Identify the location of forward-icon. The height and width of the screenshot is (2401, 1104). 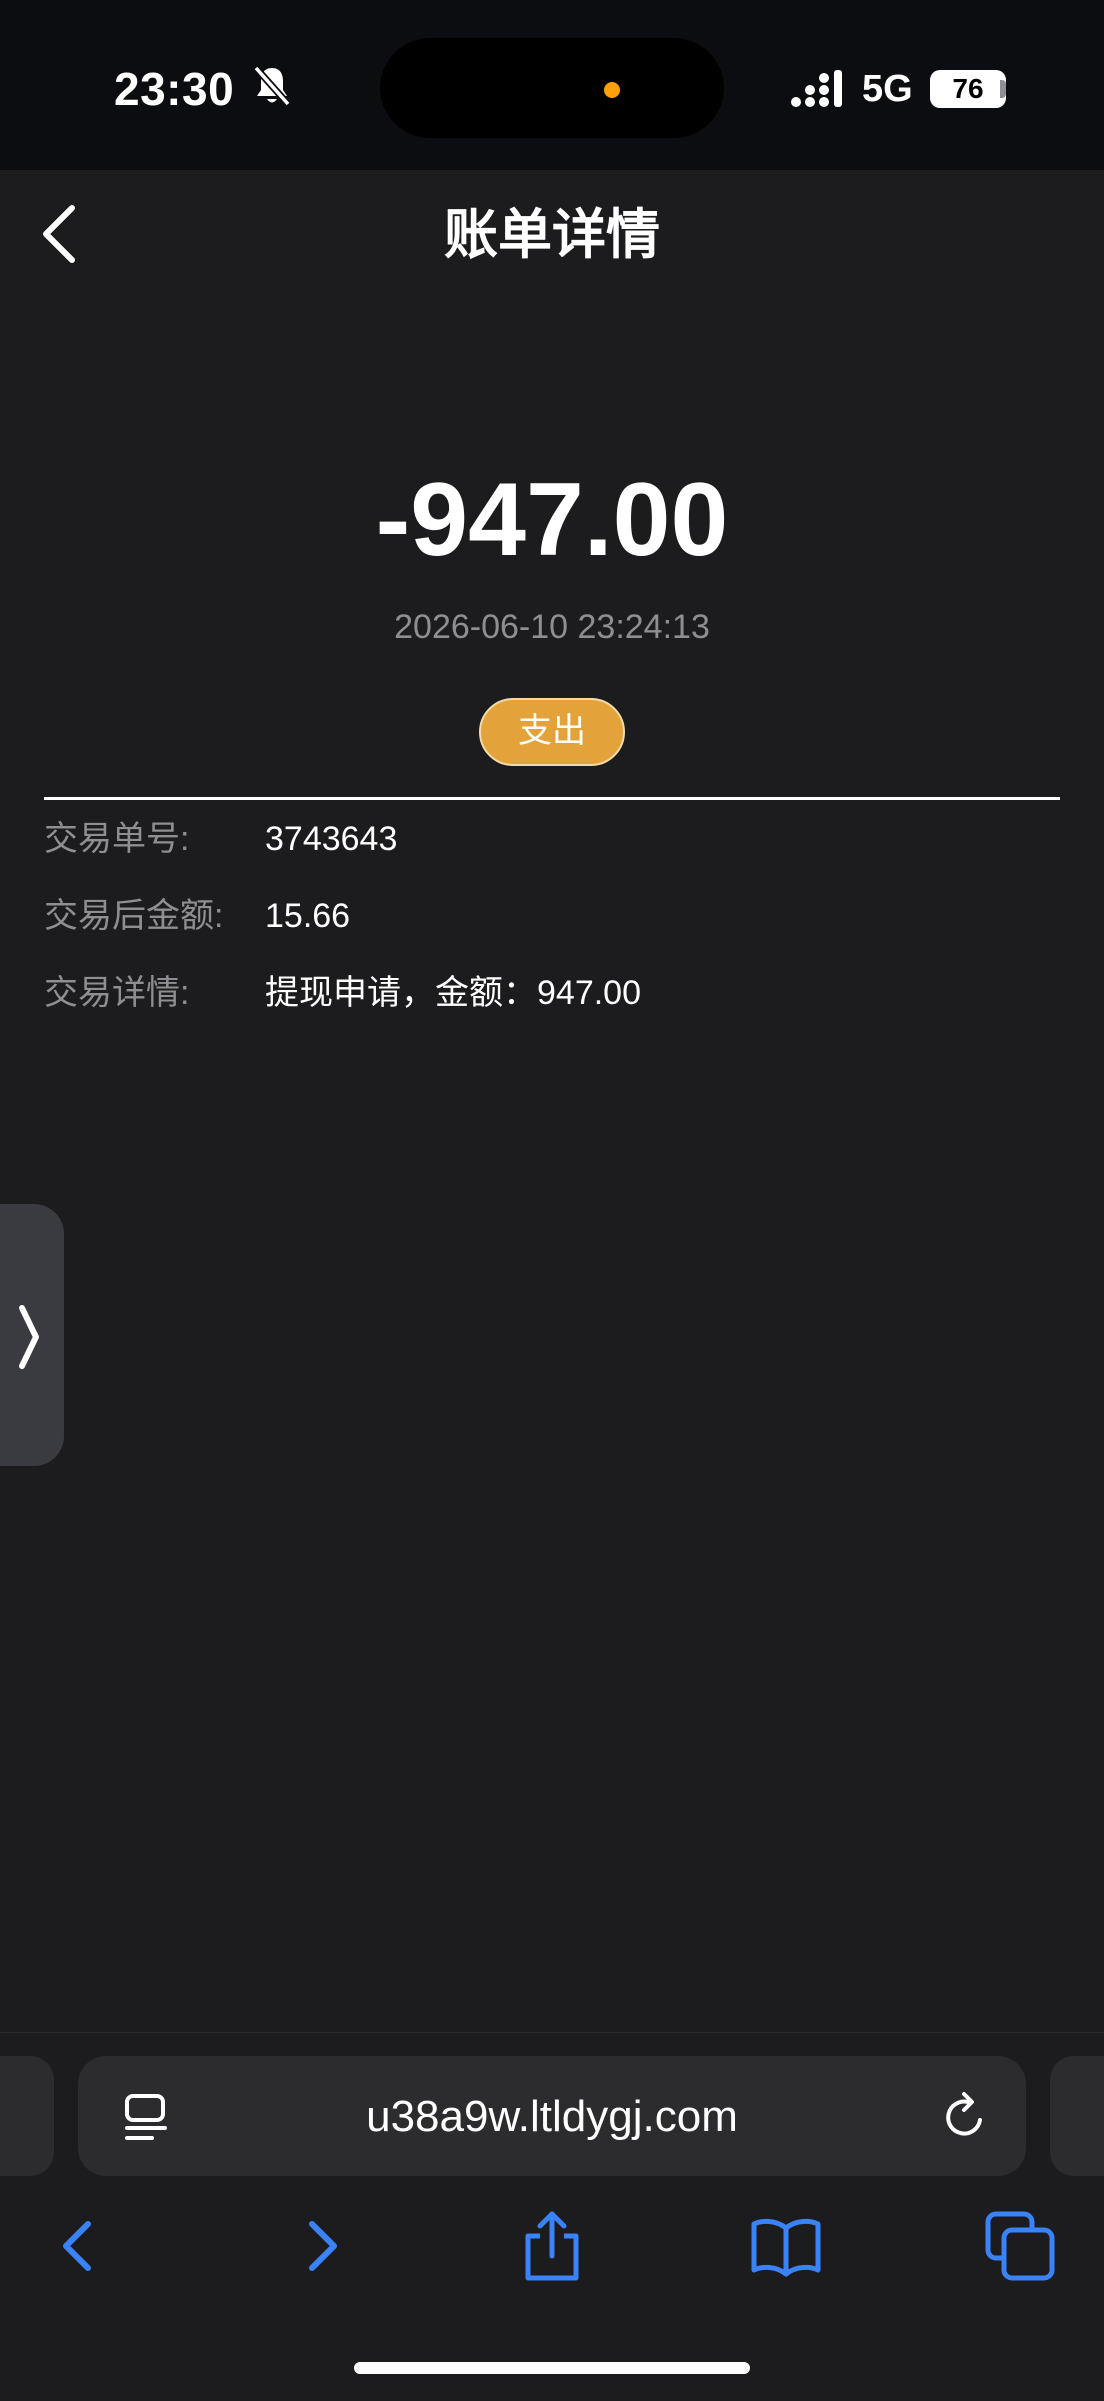
(320, 2246).